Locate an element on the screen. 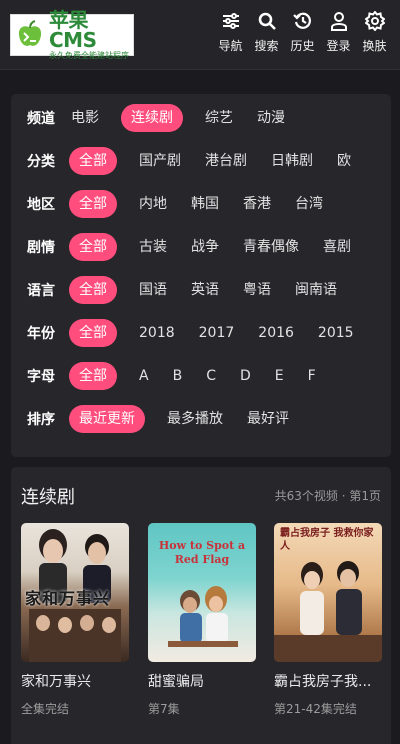  filter-option: 欧 is located at coordinates (344, 161).